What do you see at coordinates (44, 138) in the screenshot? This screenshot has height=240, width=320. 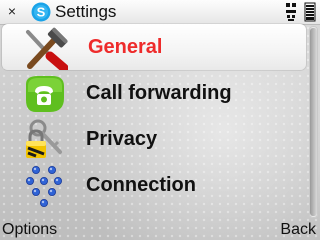 I see `lock-keys-icon` at bounding box center [44, 138].